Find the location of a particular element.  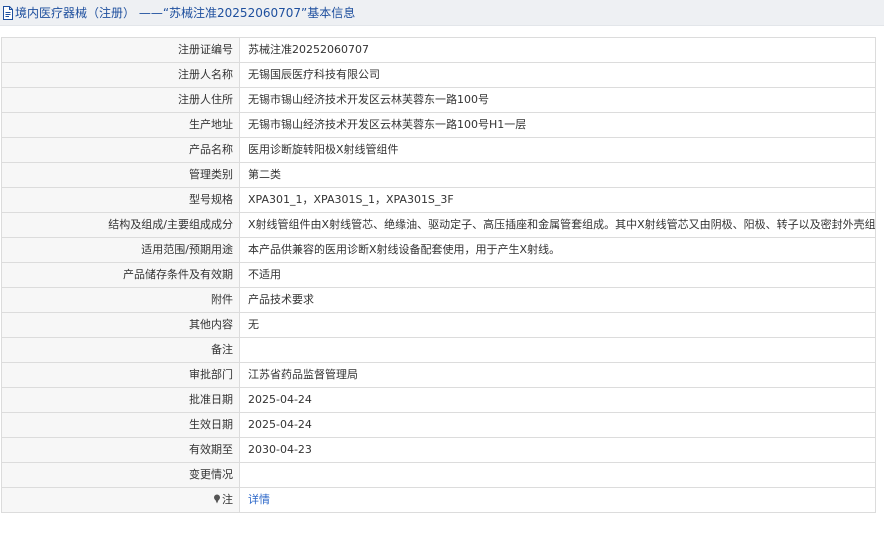

field-value-approval-department: 江苏省药品监督管理局 is located at coordinates (557, 375).